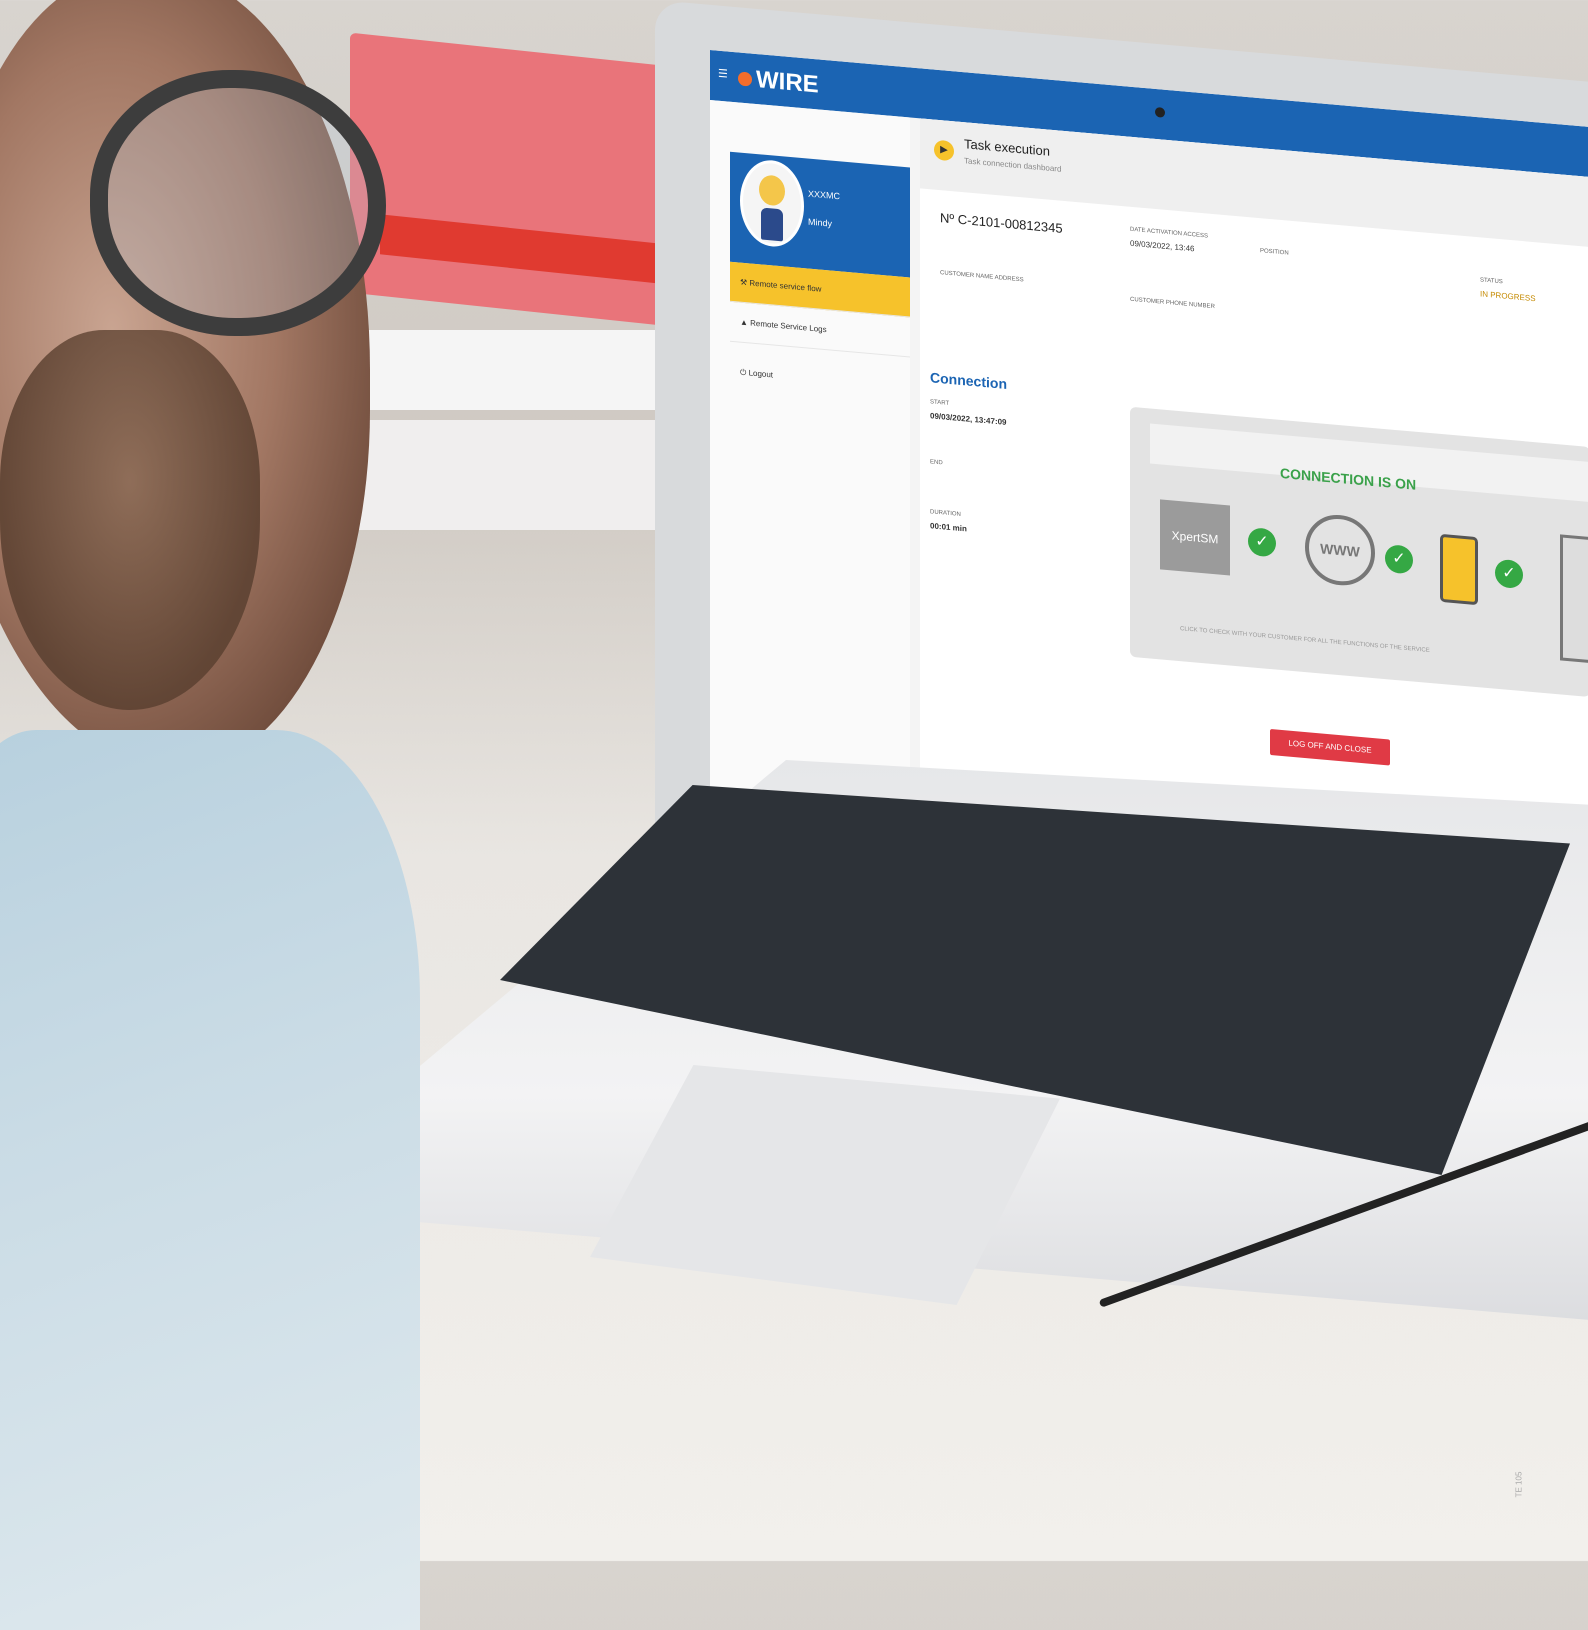 Image resolution: width=1588 pixels, height=1630 pixels. I want to click on app-logo: WIRE, so click(778, 81).